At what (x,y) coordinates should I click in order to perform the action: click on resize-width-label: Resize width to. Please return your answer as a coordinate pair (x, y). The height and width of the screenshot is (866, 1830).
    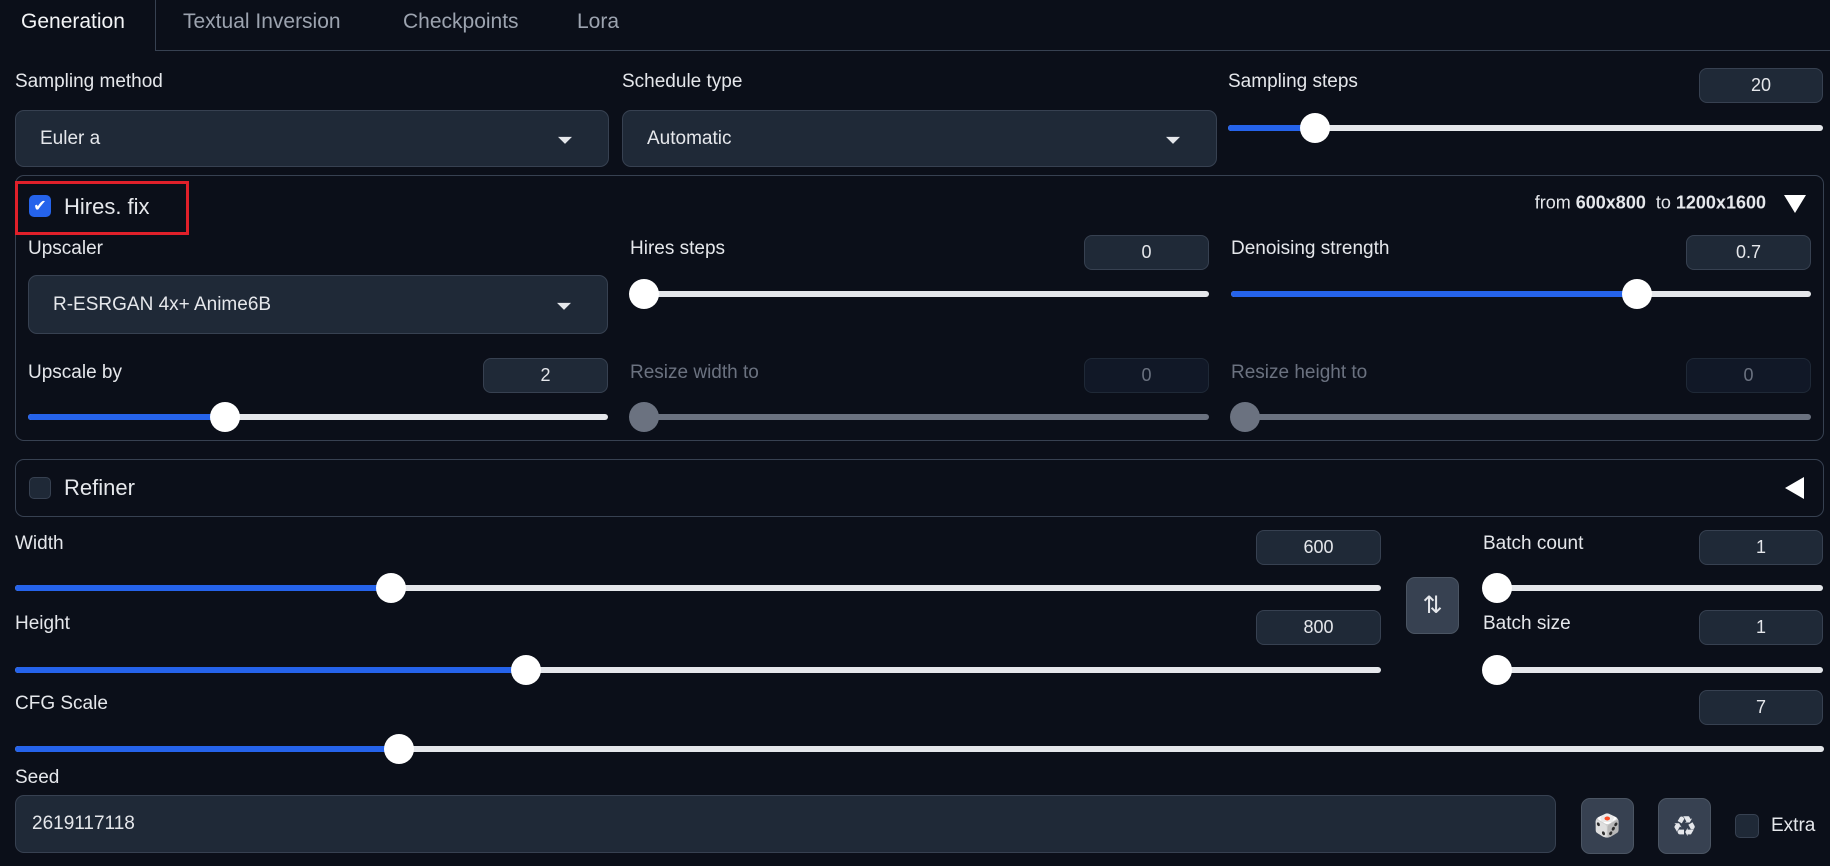
    Looking at the image, I should click on (694, 372).